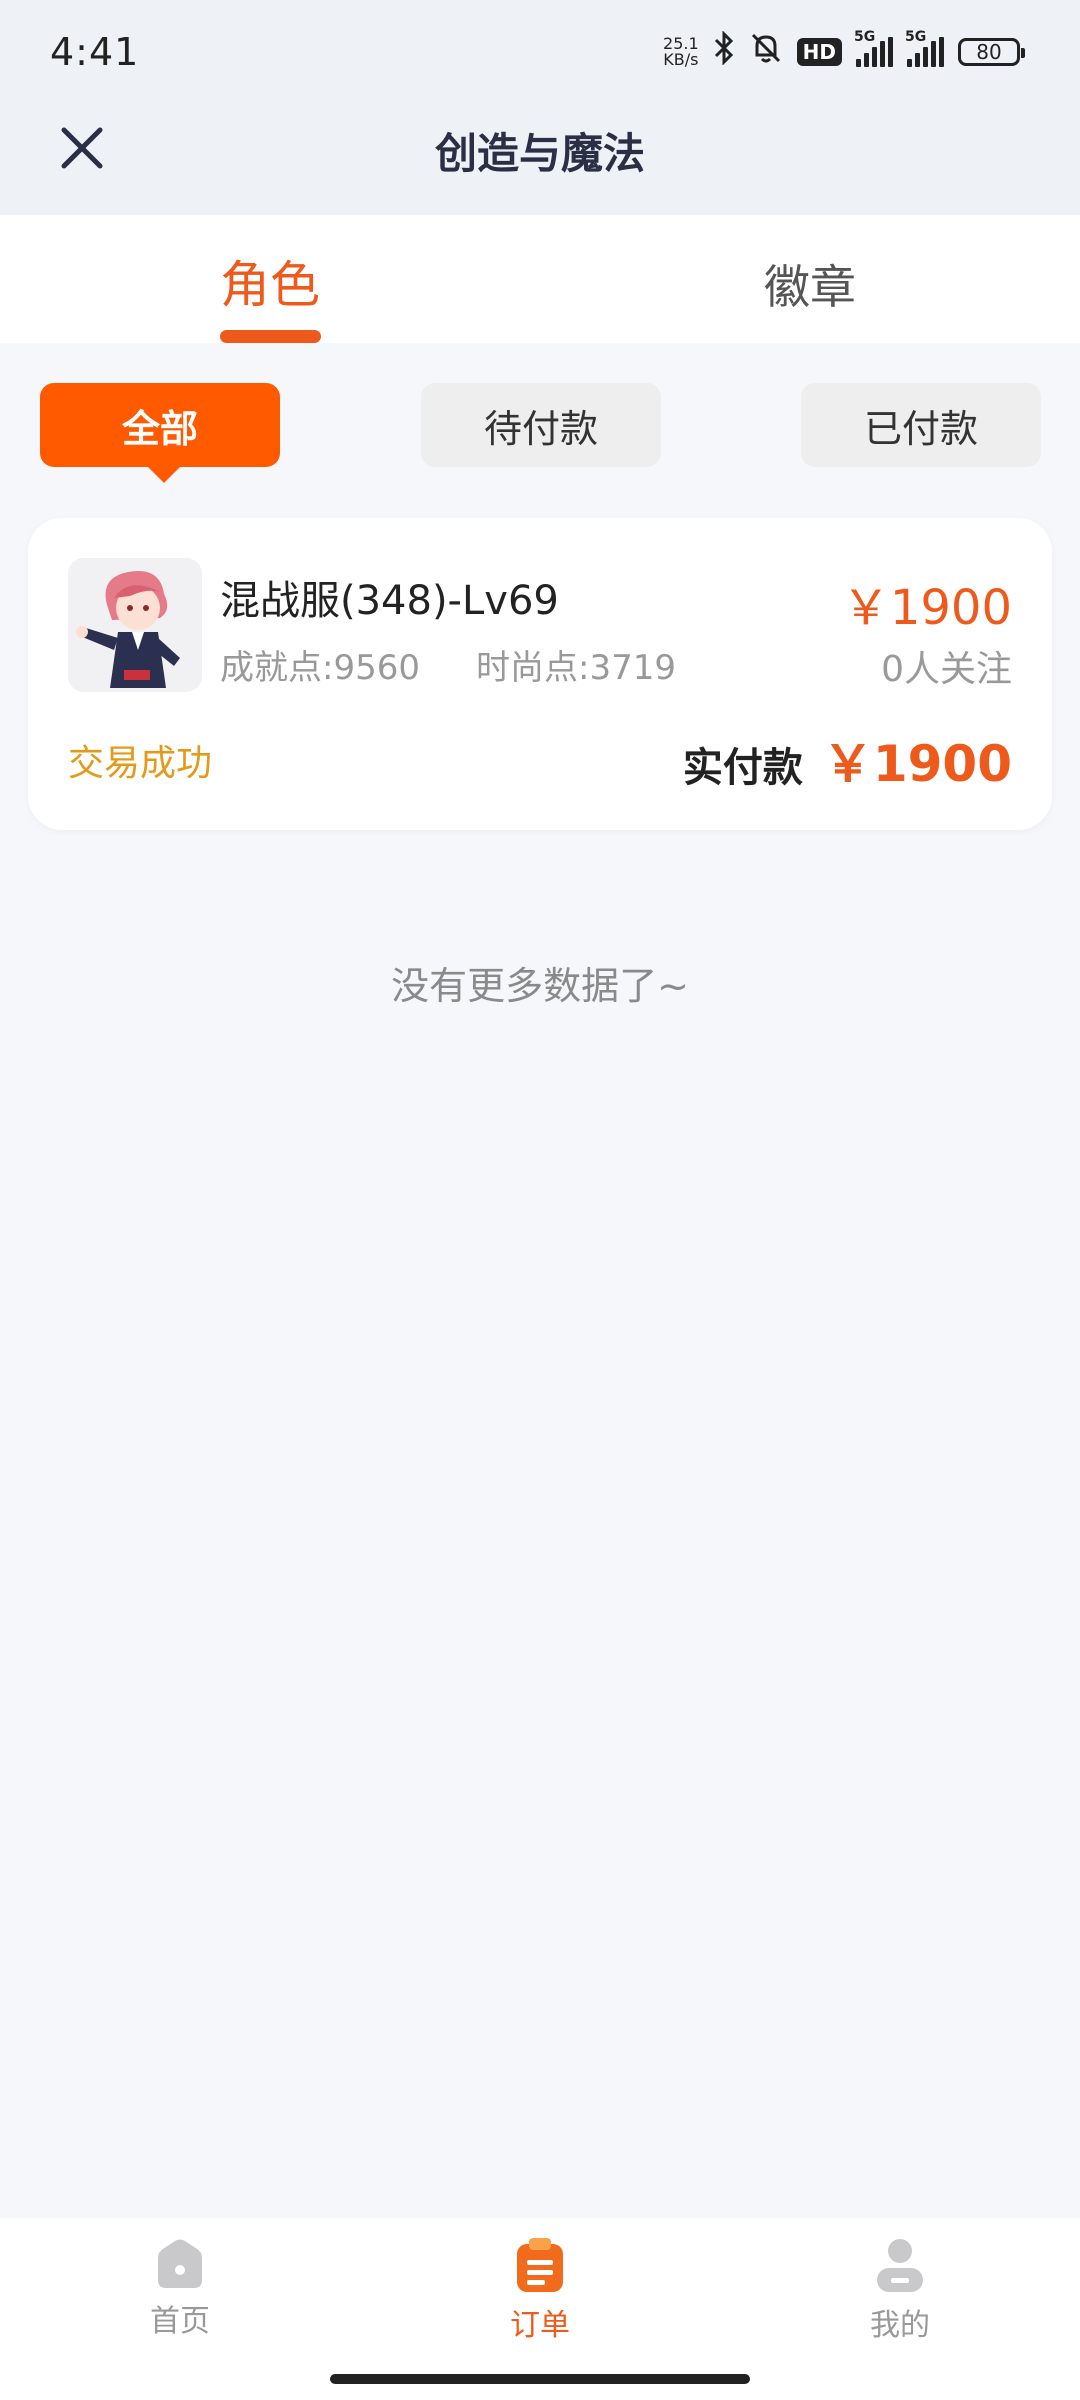  What do you see at coordinates (681, 51) in the screenshot?
I see `network-speed: 25.1 KB/s` at bounding box center [681, 51].